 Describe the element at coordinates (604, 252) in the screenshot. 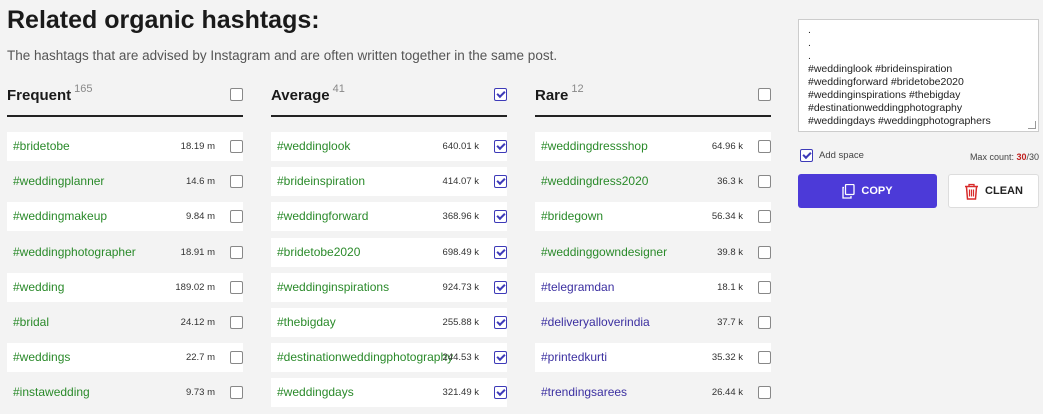

I see `hashtag-link: #weddinggowndesigner` at that location.